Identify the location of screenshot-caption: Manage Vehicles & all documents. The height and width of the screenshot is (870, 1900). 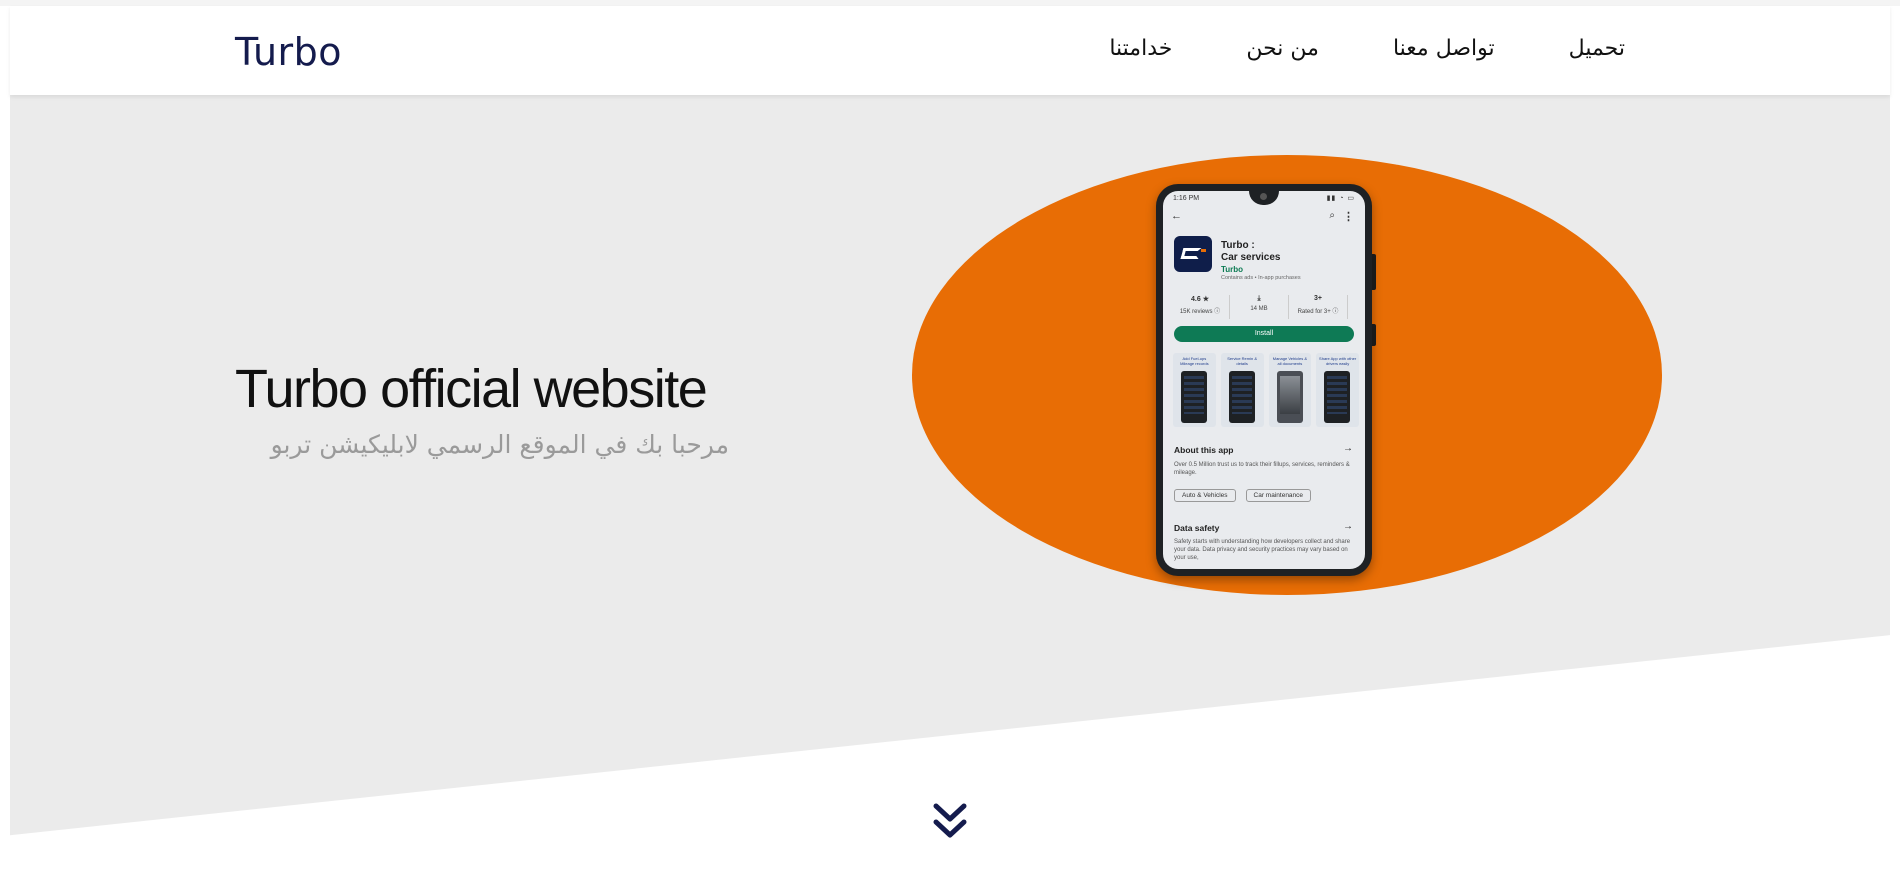
(1289, 361).